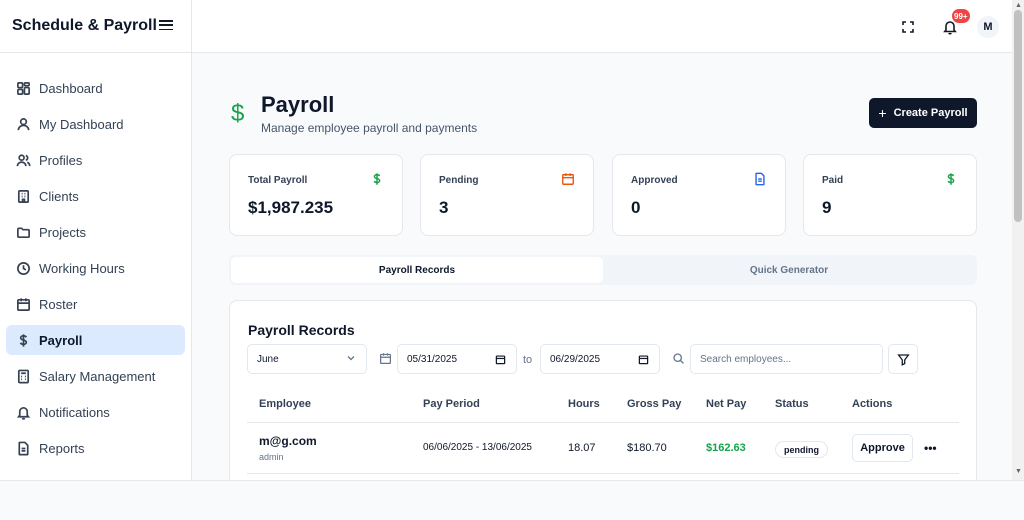  I want to click on sidebar-item-salary-management: Salary Management, so click(95, 376).